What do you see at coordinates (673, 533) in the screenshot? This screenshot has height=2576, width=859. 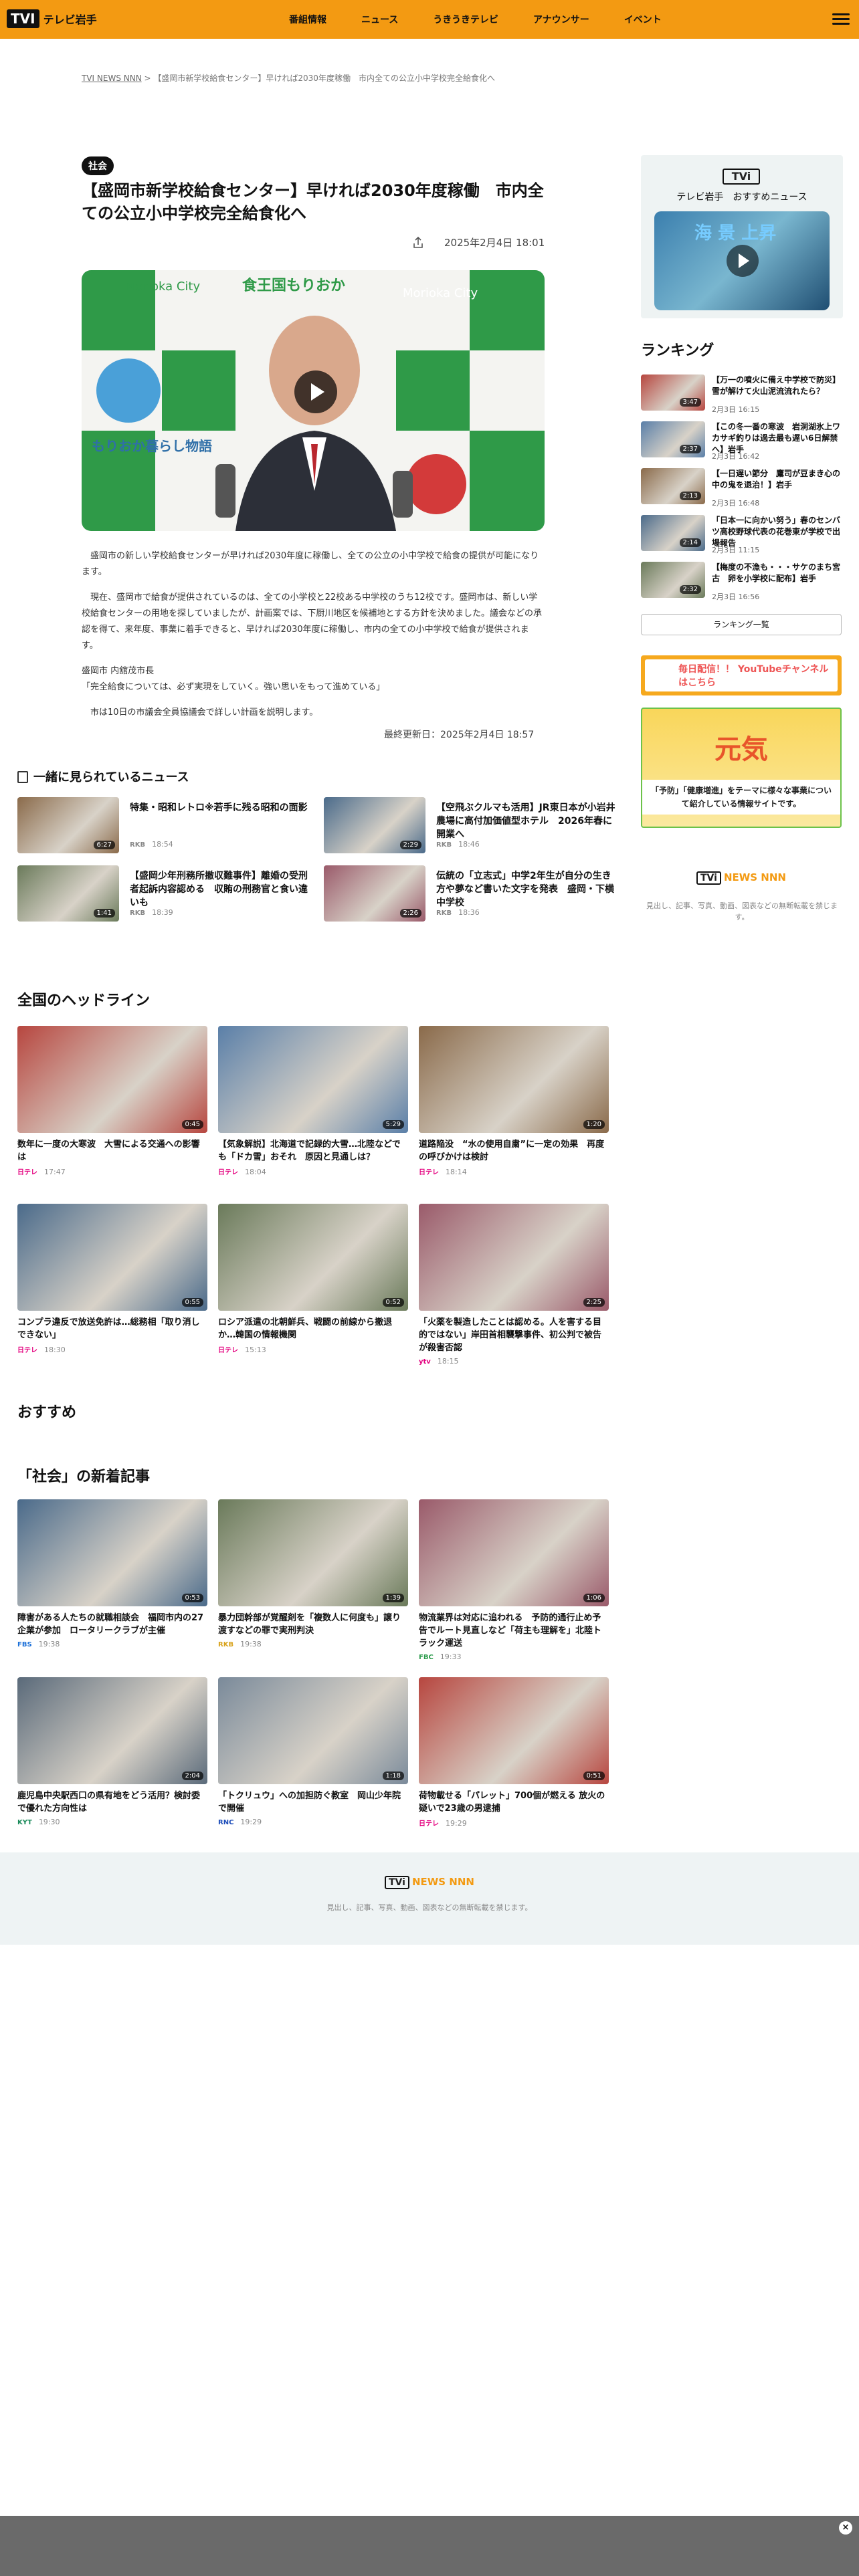 I see `ranking-thumbnail: 2:14` at bounding box center [673, 533].